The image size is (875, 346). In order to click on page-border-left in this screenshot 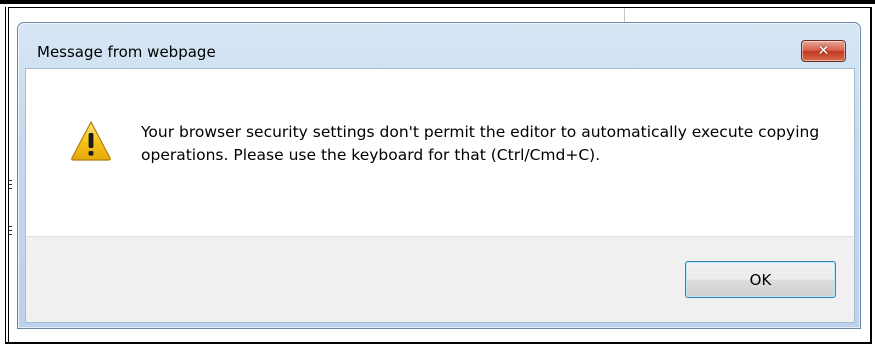, I will do `click(5, 175)`.